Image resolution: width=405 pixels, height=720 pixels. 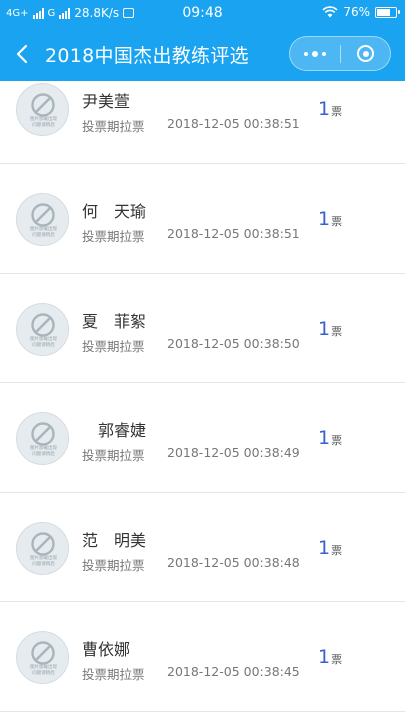 I want to click on battery-percent: 76%, so click(x=356, y=12).